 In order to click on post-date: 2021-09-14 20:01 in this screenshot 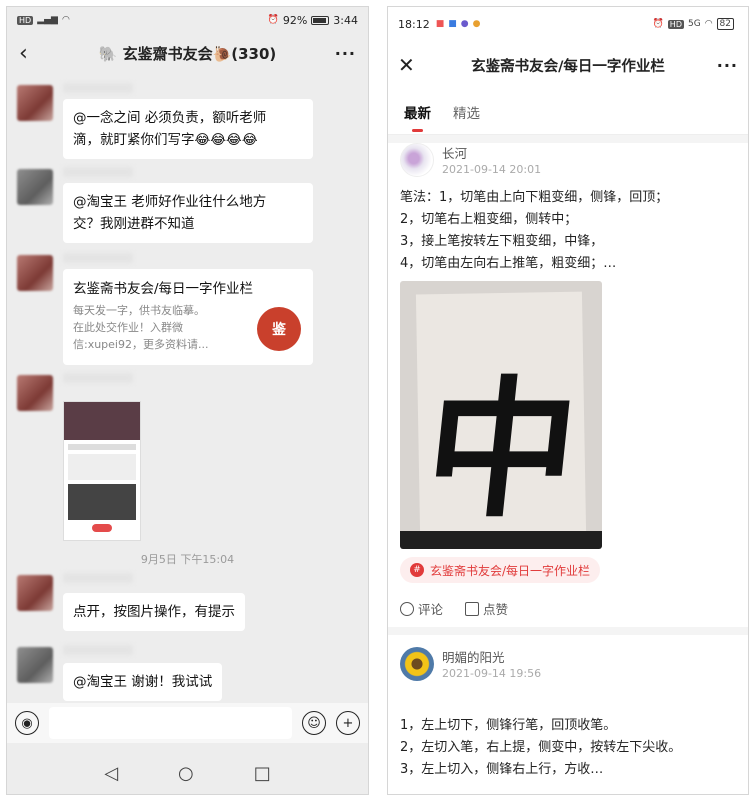, I will do `click(492, 169)`.